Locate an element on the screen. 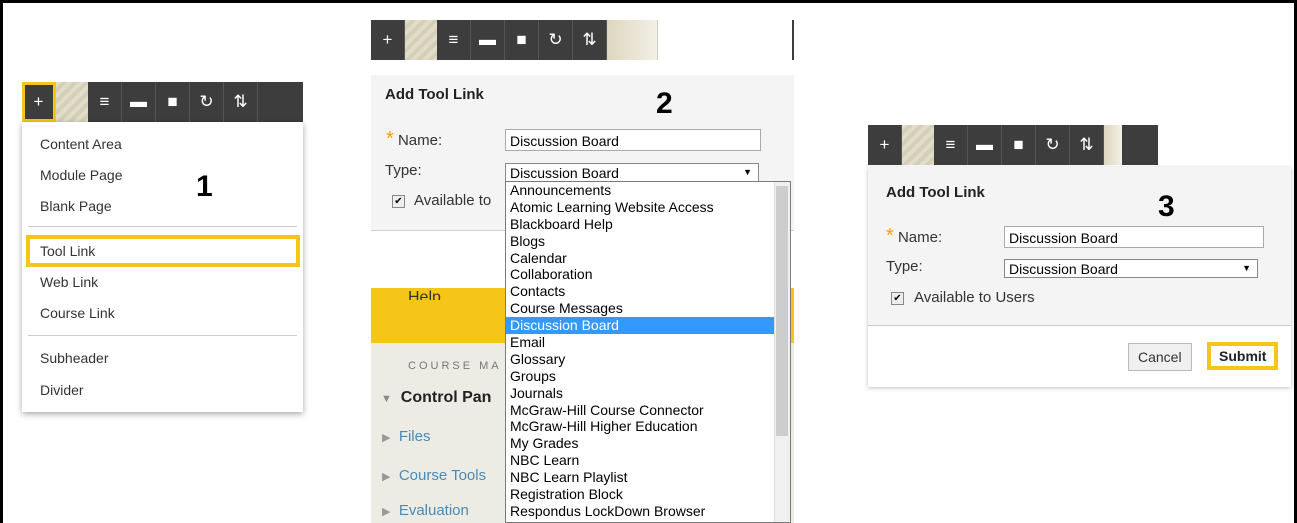  type-option: Course Messages is located at coordinates (648, 308).